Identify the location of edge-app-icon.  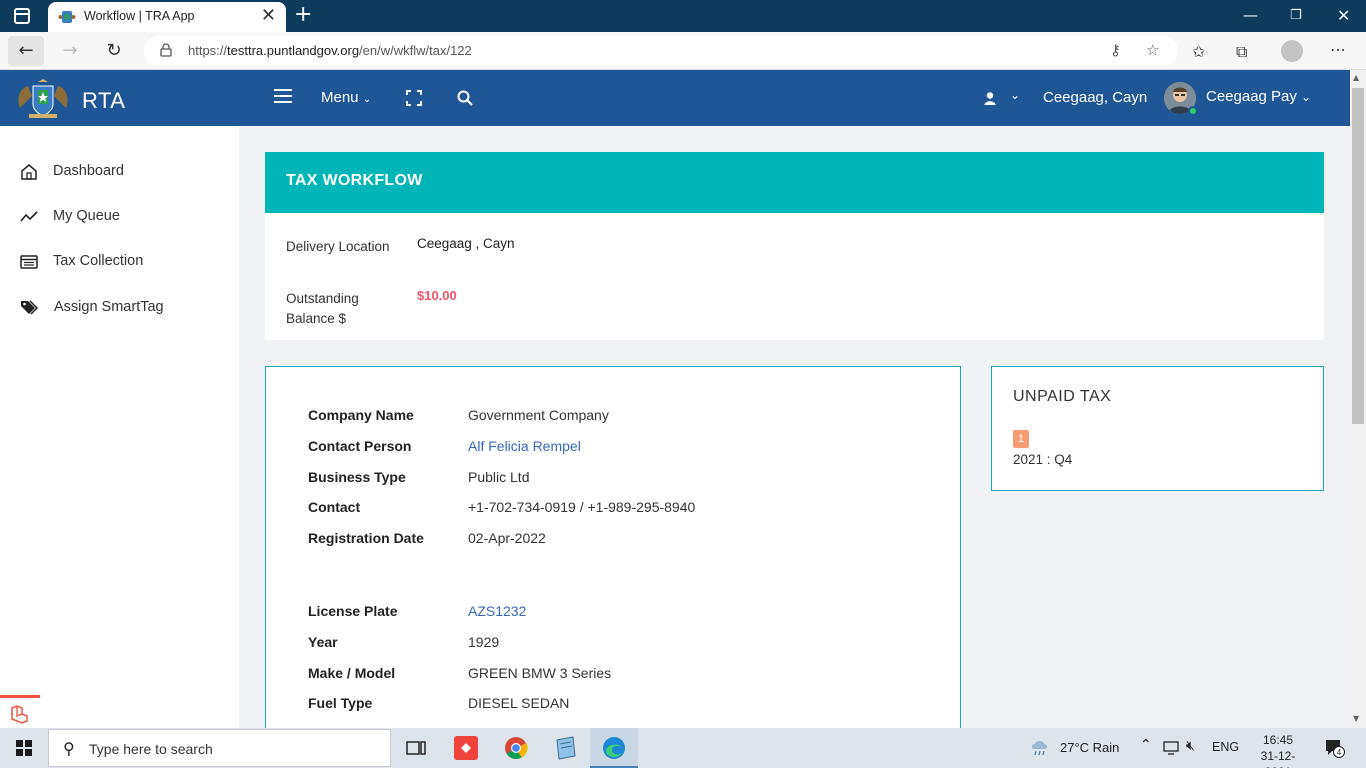
(614, 748).